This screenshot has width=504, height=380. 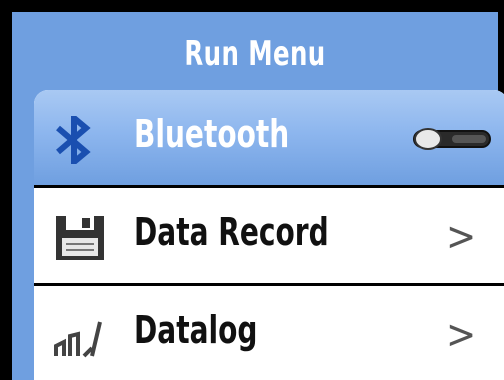 What do you see at coordinates (196, 330) in the screenshot?
I see `menu-item-label: Datalog` at bounding box center [196, 330].